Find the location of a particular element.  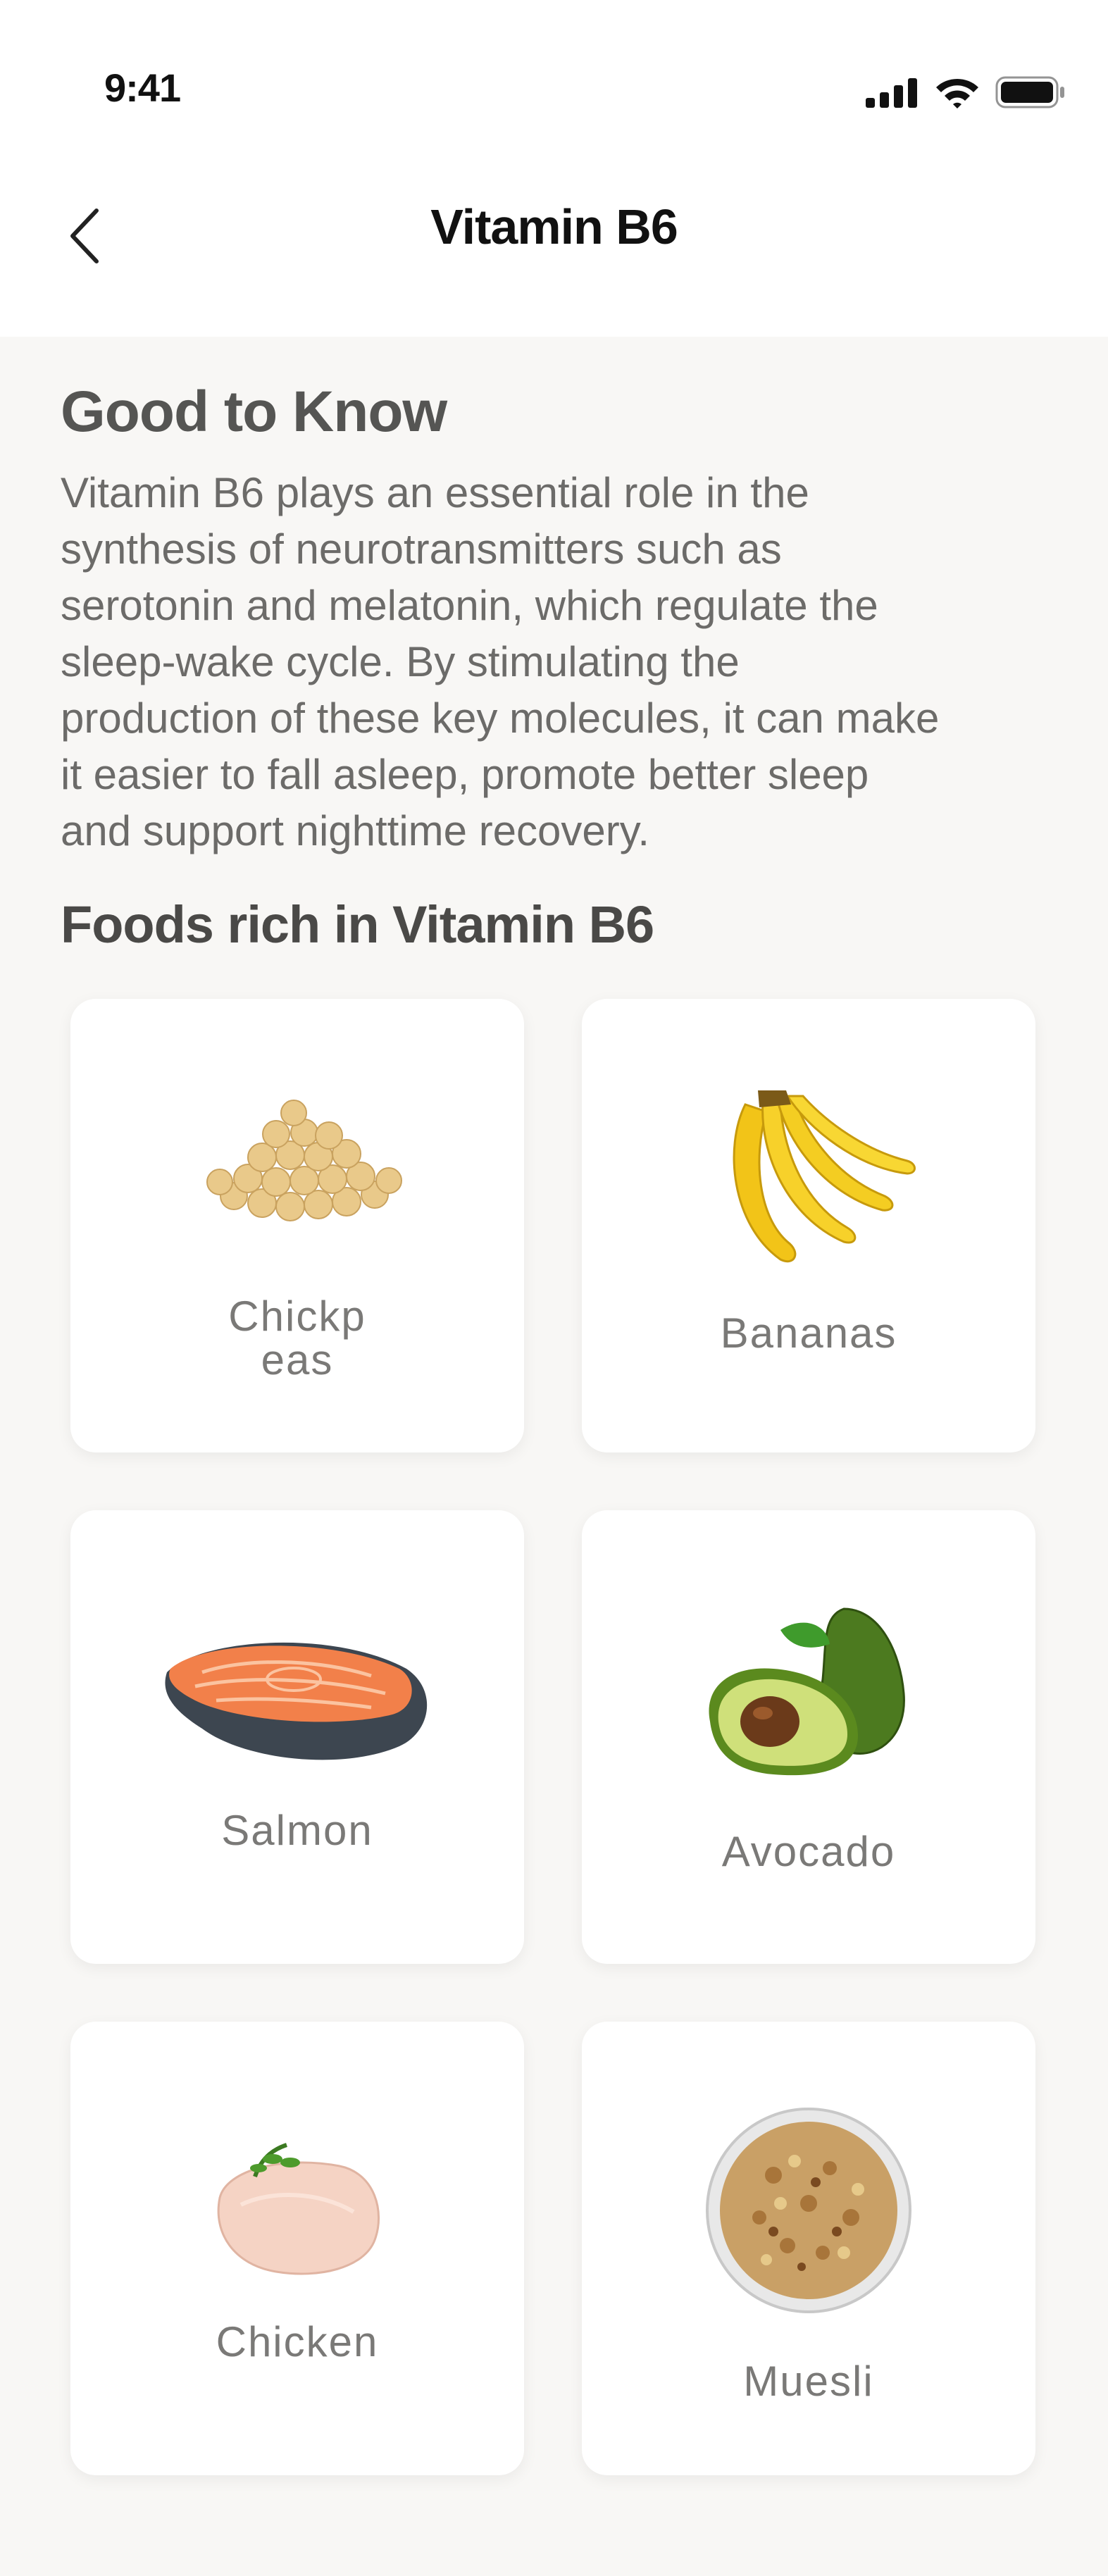

food-label: Muesli is located at coordinates (808, 2381).